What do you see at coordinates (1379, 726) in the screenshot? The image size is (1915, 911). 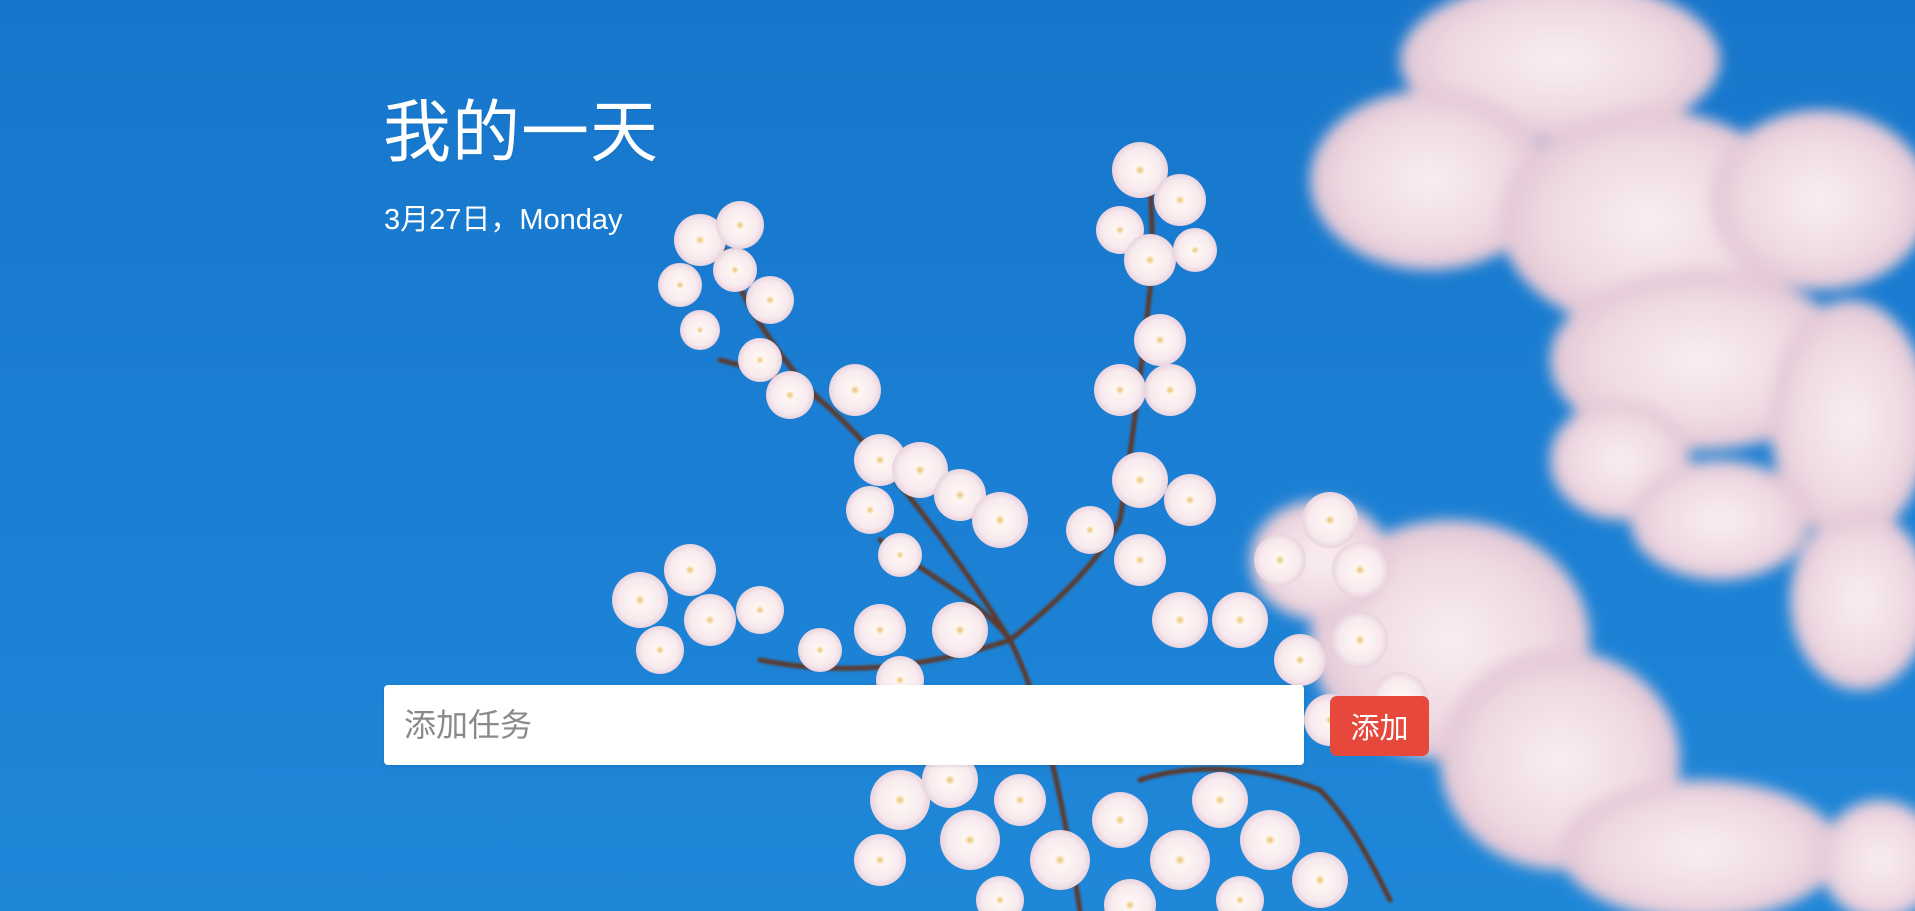 I see `add-task-button: 添加` at bounding box center [1379, 726].